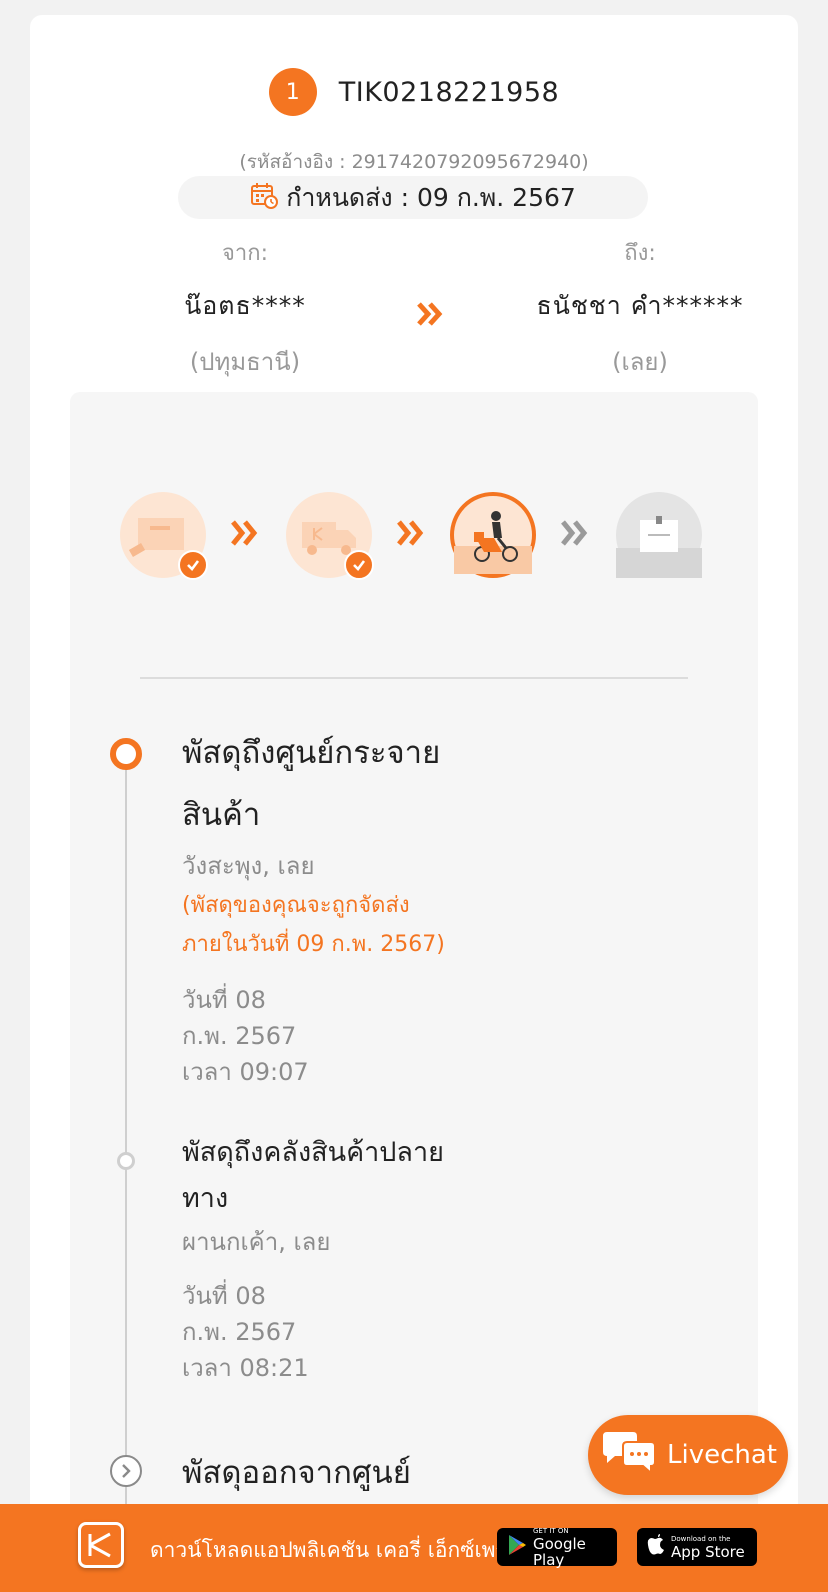 The image size is (828, 1592). What do you see at coordinates (493, 542) in the screenshot?
I see `delivery-rider-icon` at bounding box center [493, 542].